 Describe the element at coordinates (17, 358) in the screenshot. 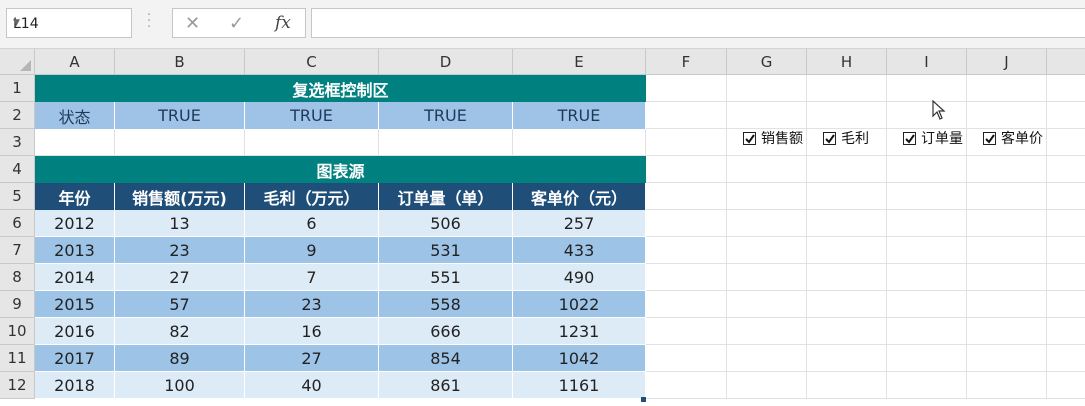

I see `row-header-11: 11` at that location.